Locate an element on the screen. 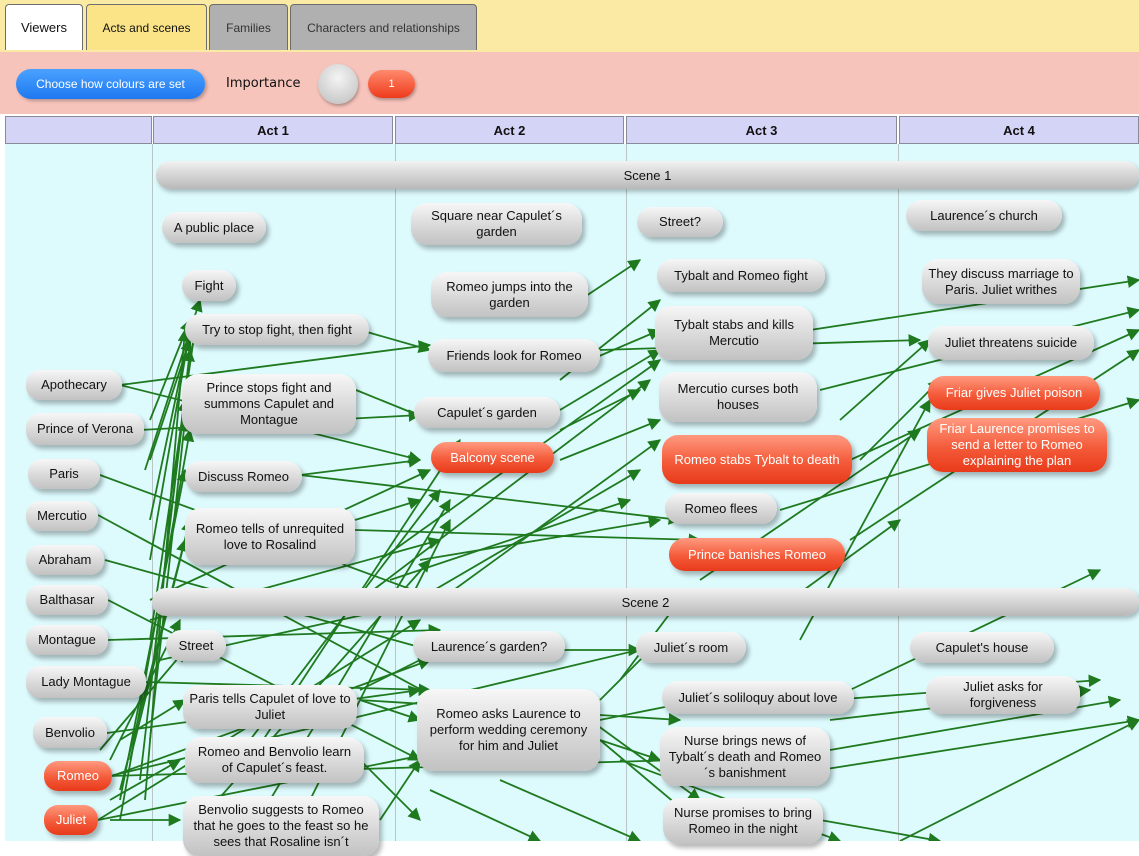 This screenshot has height=856, width=1139. character-node: Apothecary is located at coordinates (74, 385).